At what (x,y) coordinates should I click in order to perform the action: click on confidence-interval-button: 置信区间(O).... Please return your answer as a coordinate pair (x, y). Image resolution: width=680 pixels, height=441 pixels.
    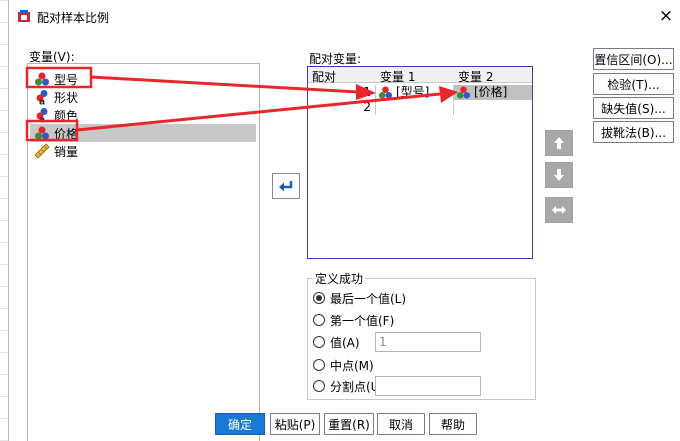
    Looking at the image, I should click on (633, 59).